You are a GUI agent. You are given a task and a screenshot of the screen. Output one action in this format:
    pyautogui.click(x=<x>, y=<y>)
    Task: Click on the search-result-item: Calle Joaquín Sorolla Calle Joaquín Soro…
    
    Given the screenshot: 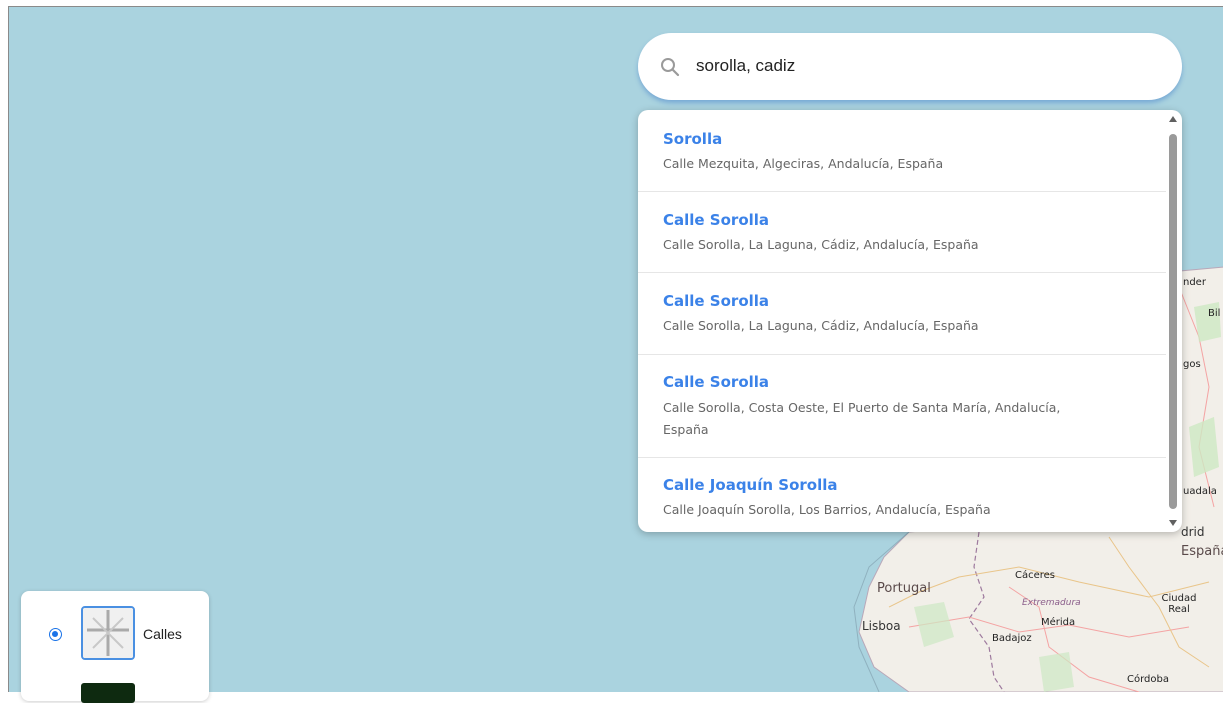 What is the action you would take?
    pyautogui.click(x=902, y=495)
    